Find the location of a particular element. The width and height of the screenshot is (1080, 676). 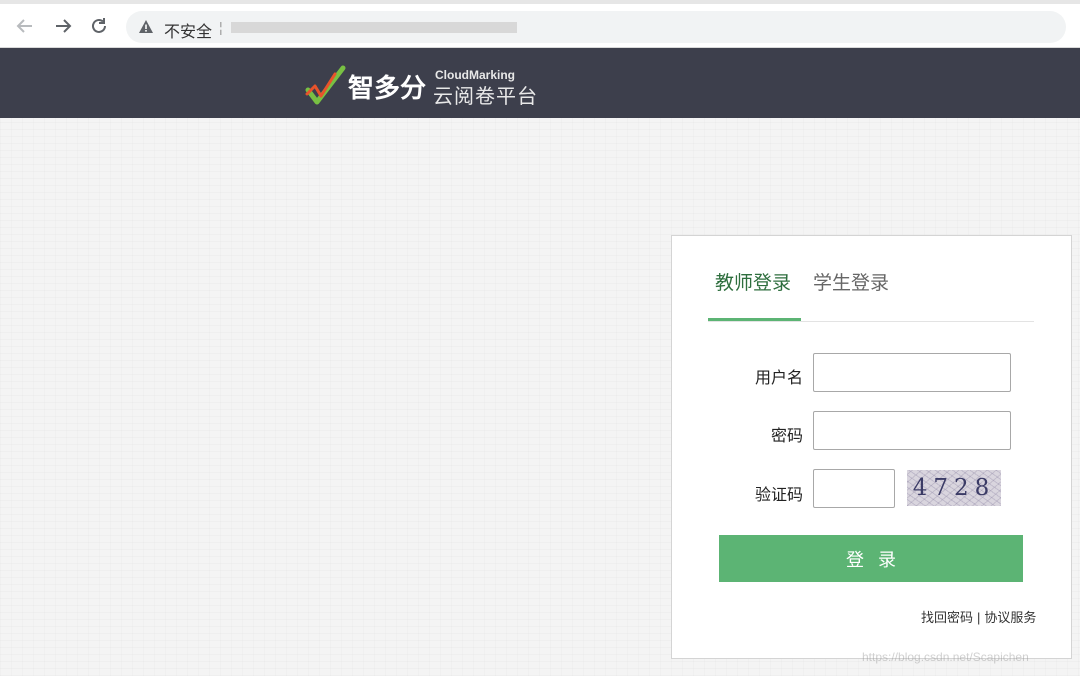

browser-toolbar: 不安全 ¦ is located at coordinates (540, 24).